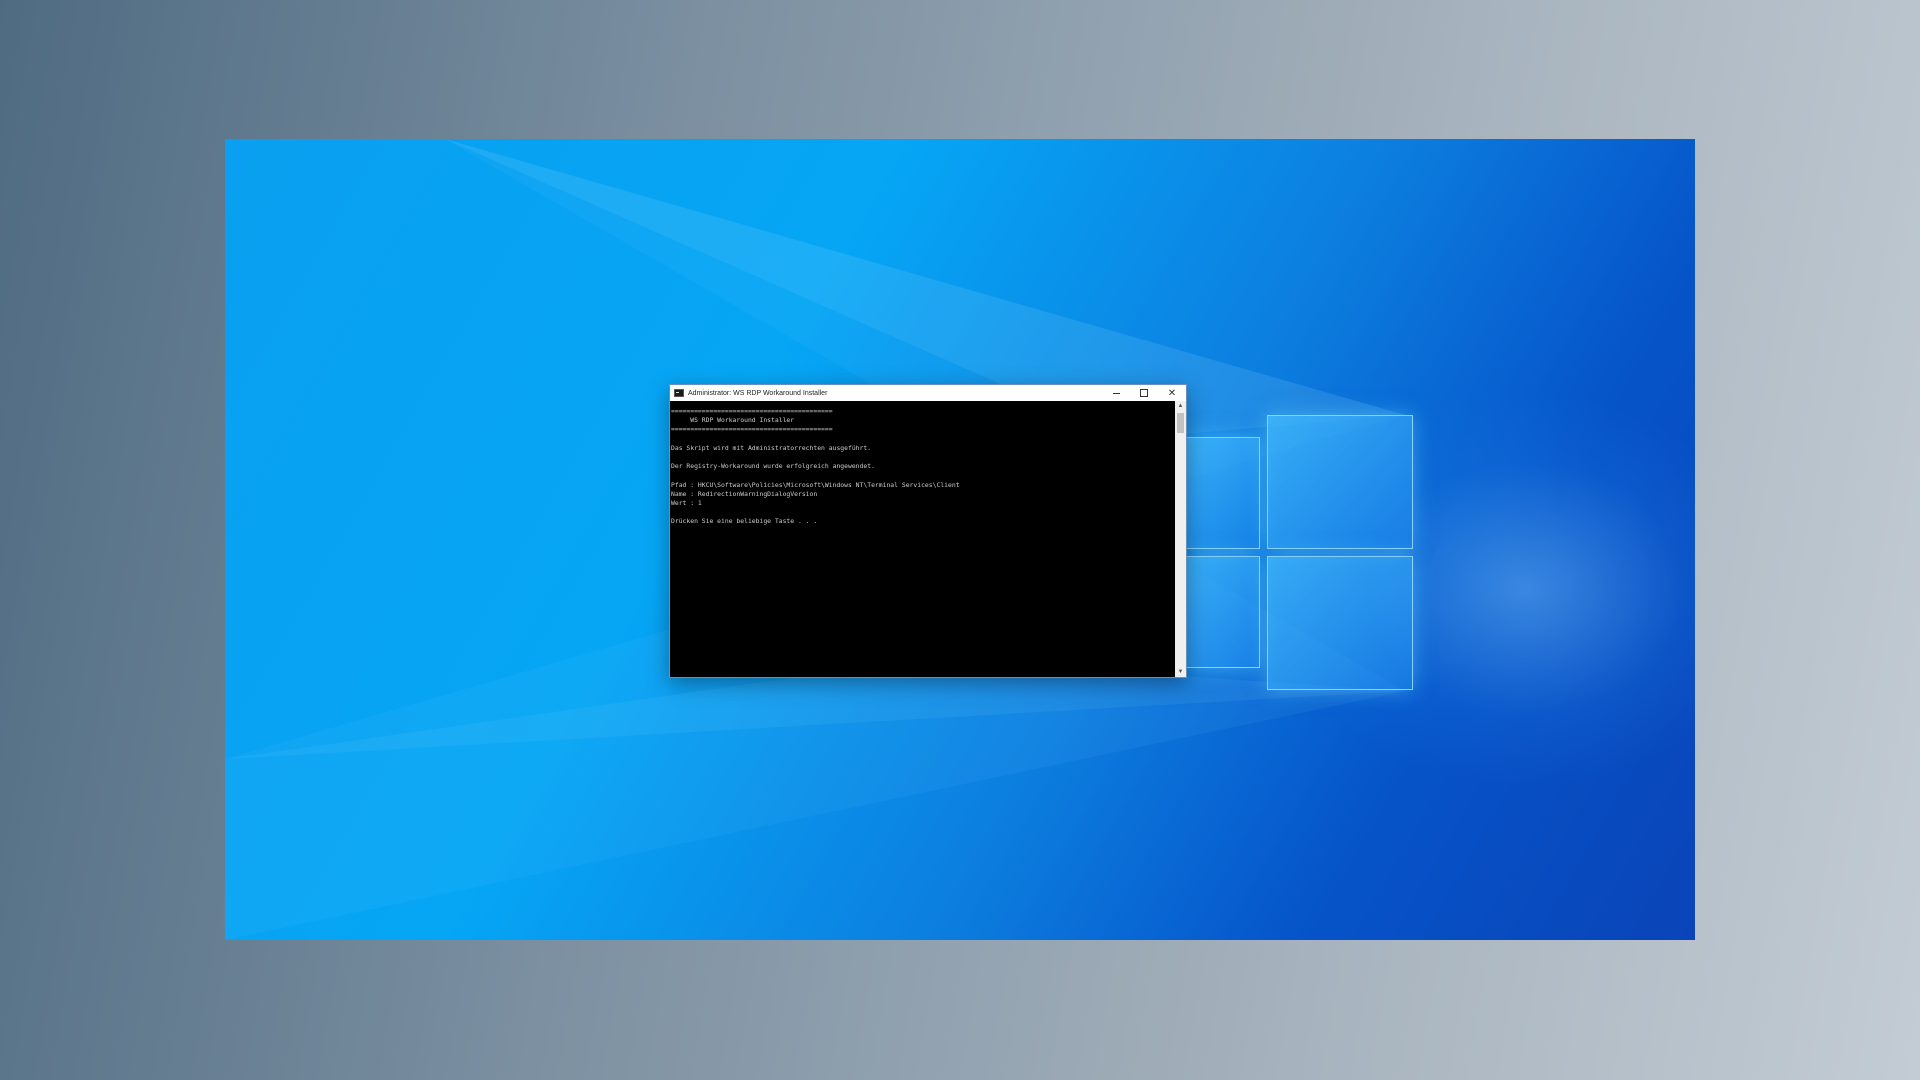  What do you see at coordinates (1180, 423) in the screenshot?
I see `scroll-thumb` at bounding box center [1180, 423].